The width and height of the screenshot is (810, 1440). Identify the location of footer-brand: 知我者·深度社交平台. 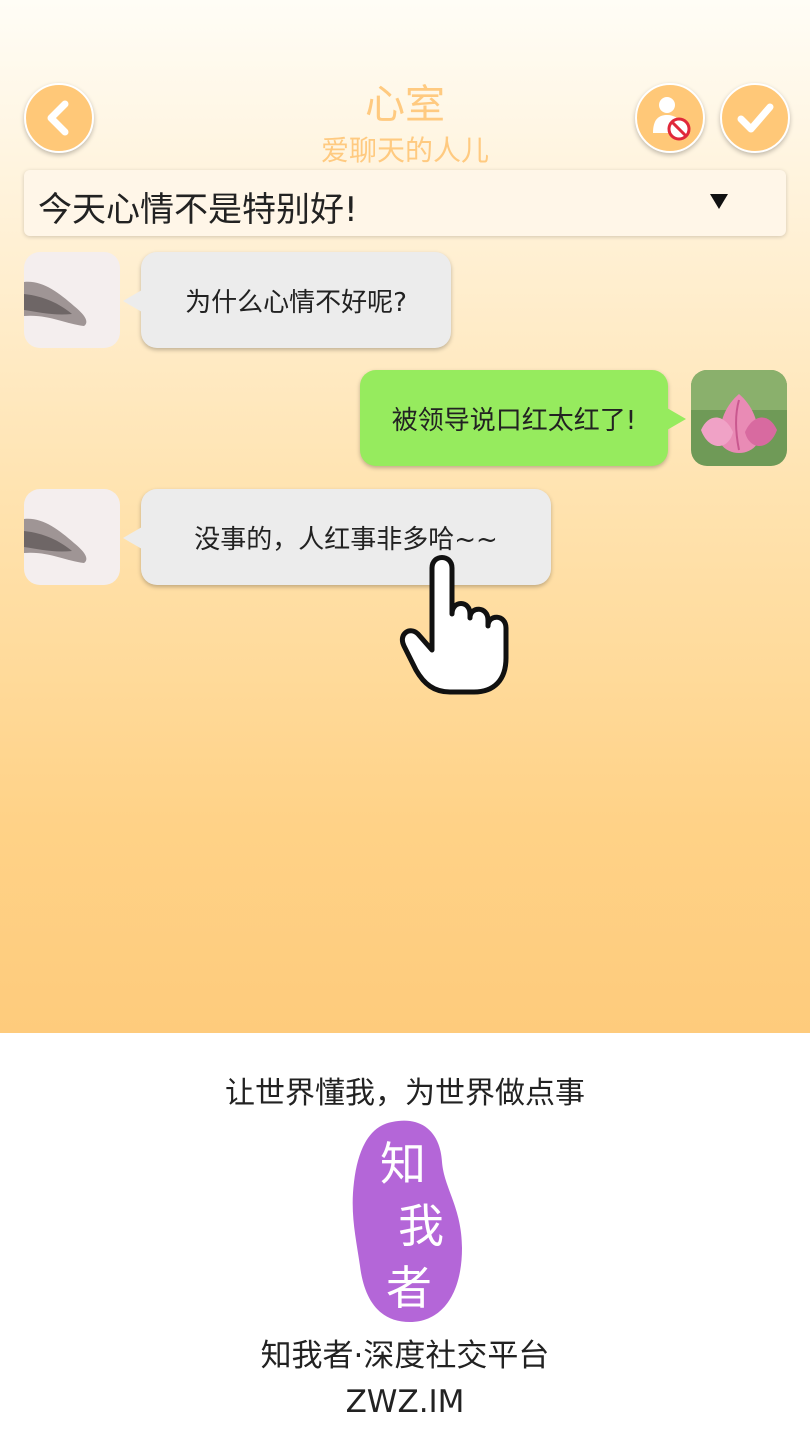
(405, 1356).